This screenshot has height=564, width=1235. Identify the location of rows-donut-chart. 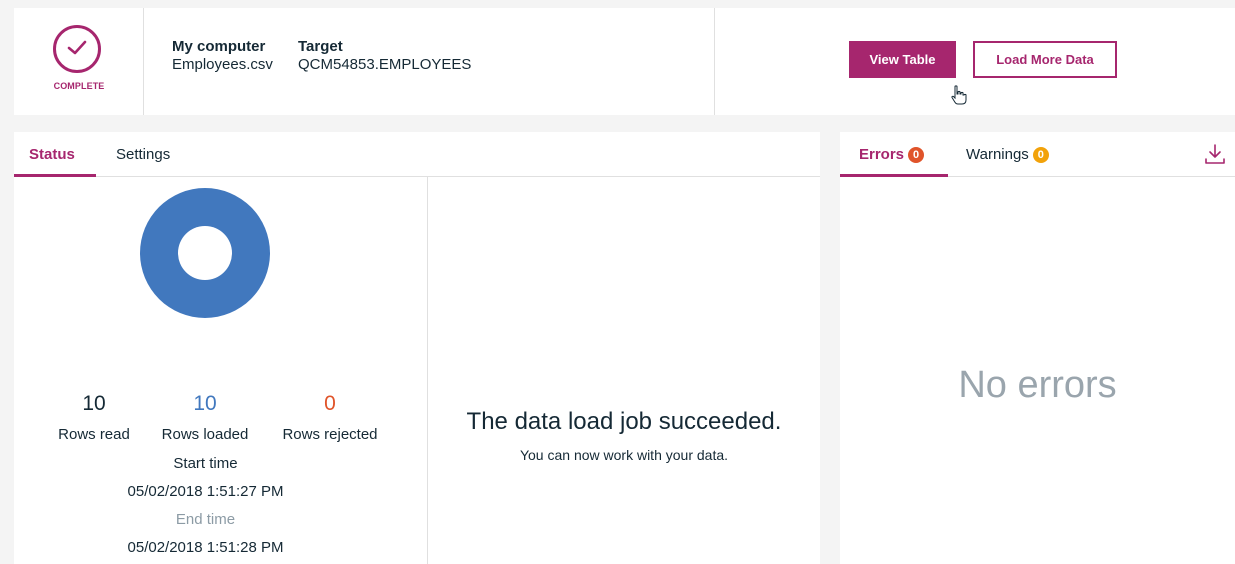
(205, 253).